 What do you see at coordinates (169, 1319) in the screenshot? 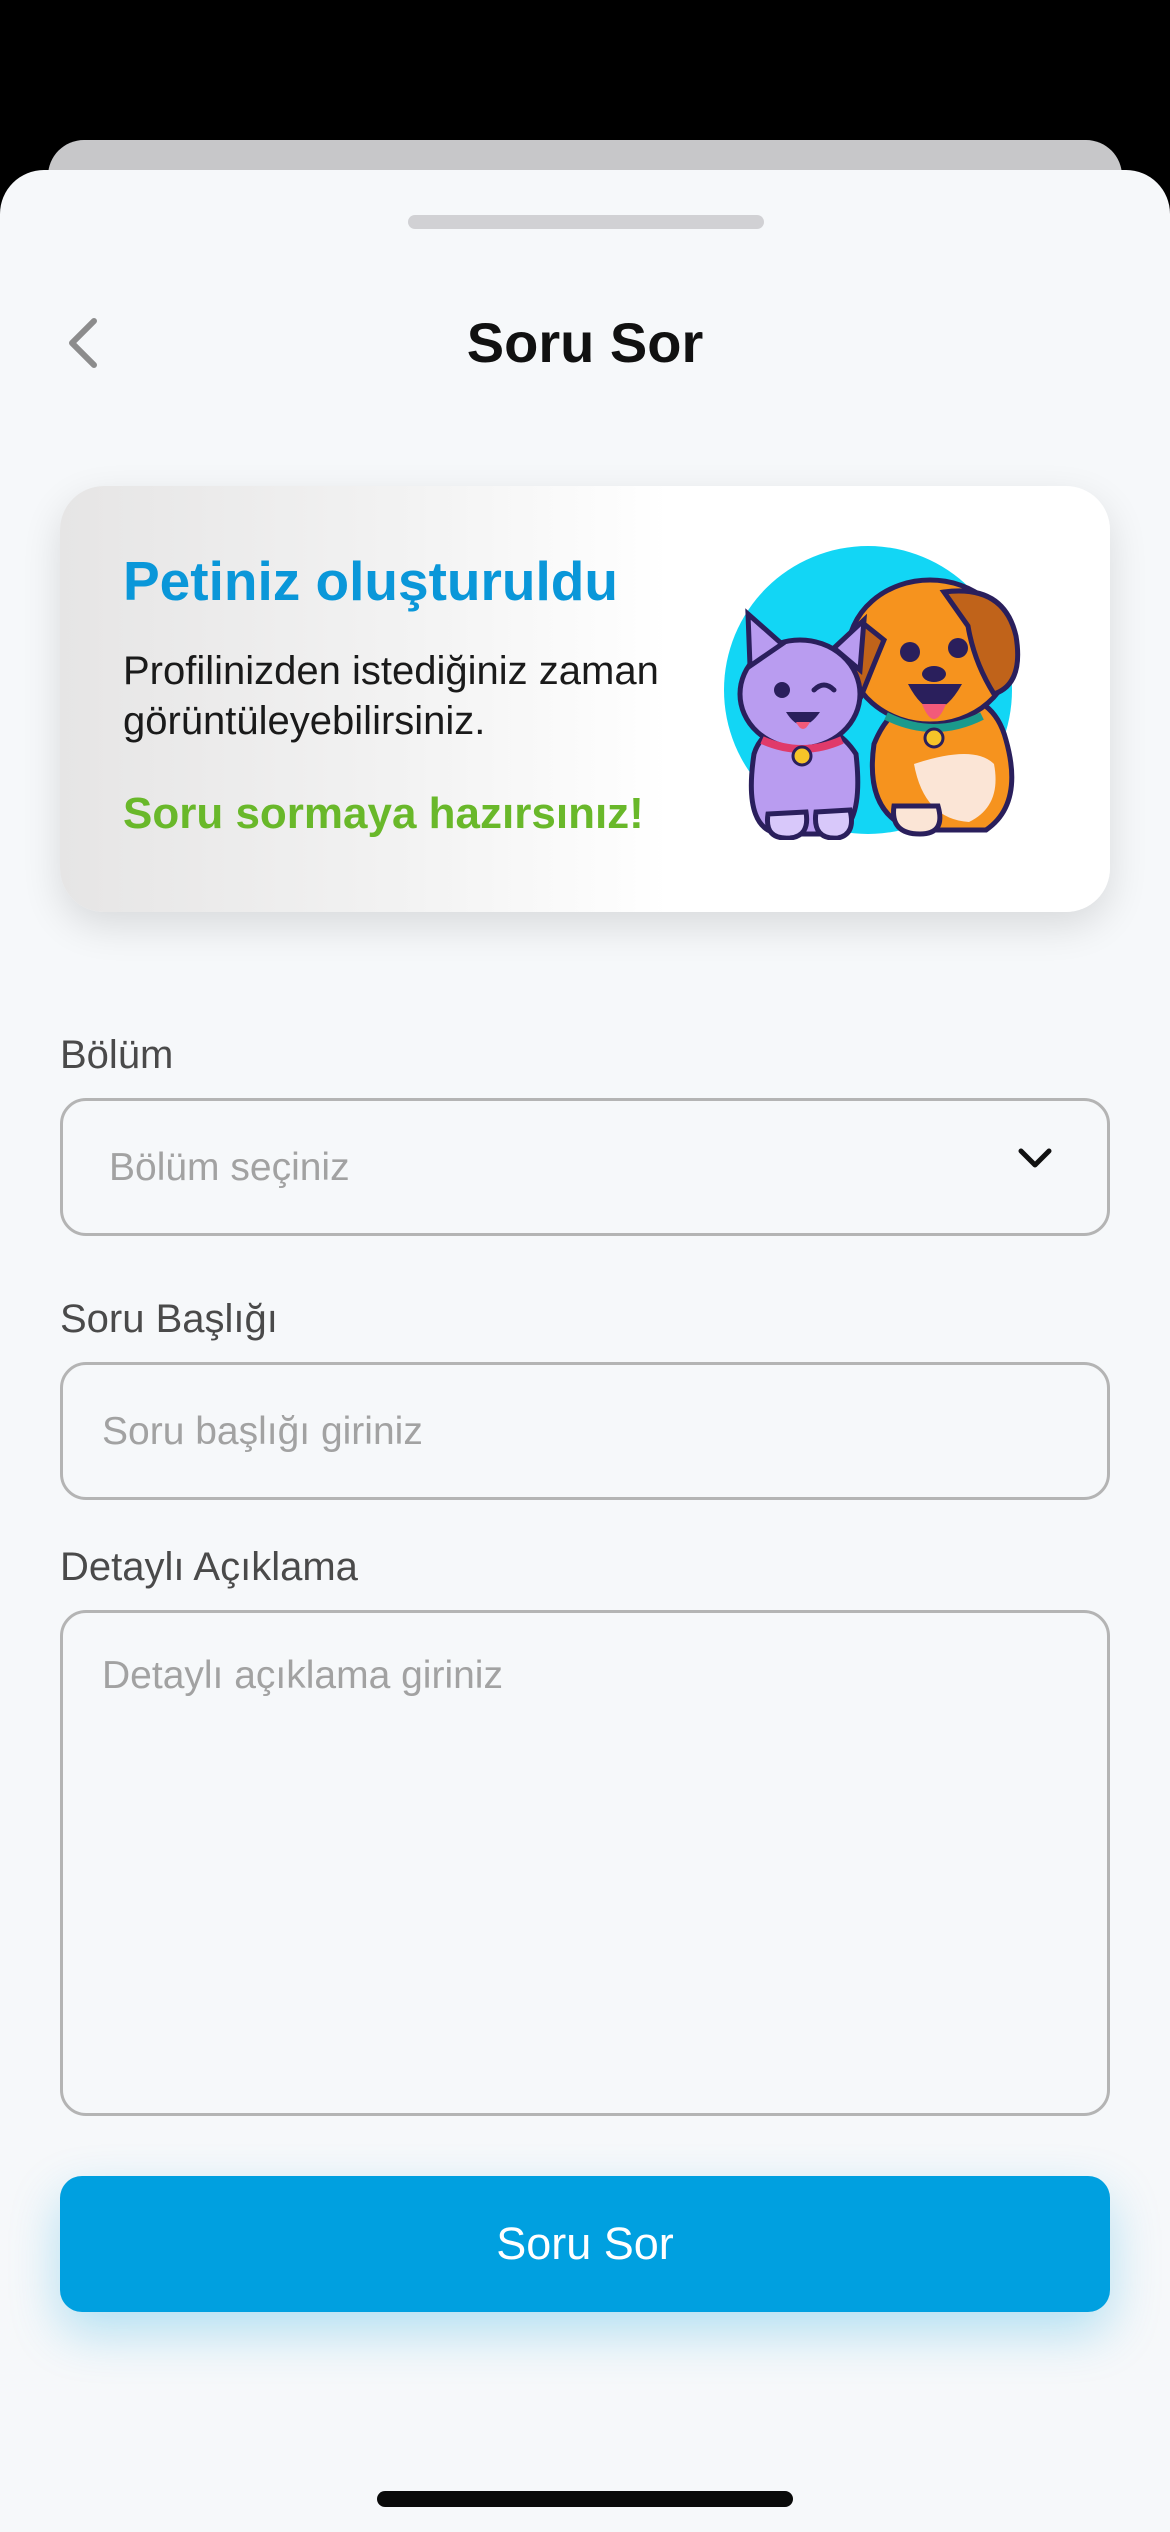
I see `question-title-label: Soru Başlığı` at bounding box center [169, 1319].